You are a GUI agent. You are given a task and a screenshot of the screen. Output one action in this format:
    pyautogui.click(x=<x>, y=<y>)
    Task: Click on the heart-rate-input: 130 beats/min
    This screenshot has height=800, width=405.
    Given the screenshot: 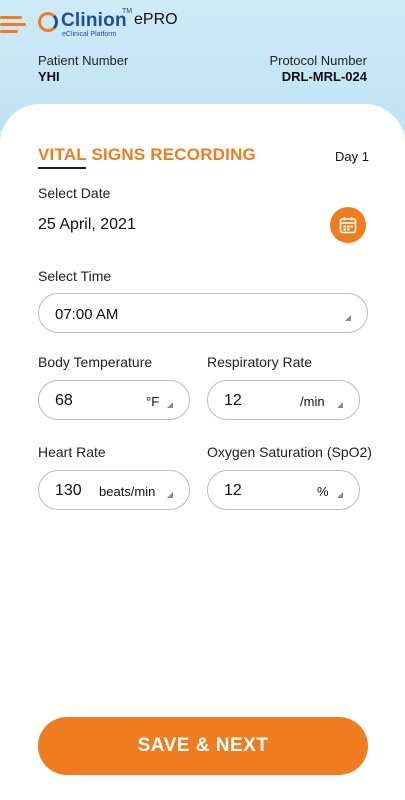 What is the action you would take?
    pyautogui.click(x=114, y=490)
    